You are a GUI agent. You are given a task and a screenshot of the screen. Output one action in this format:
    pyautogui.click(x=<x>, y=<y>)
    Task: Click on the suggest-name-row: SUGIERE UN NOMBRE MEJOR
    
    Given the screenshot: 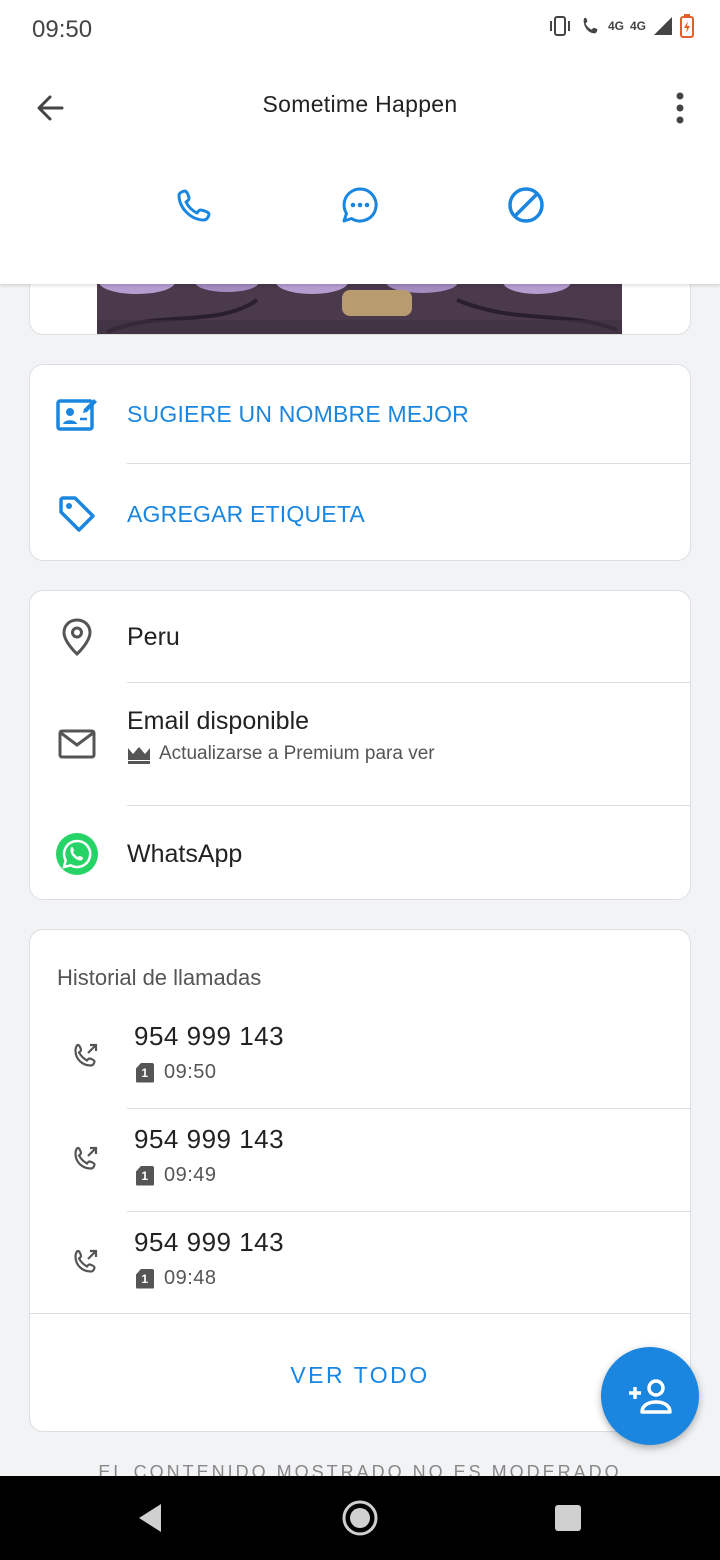 What is the action you would take?
    pyautogui.click(x=360, y=414)
    